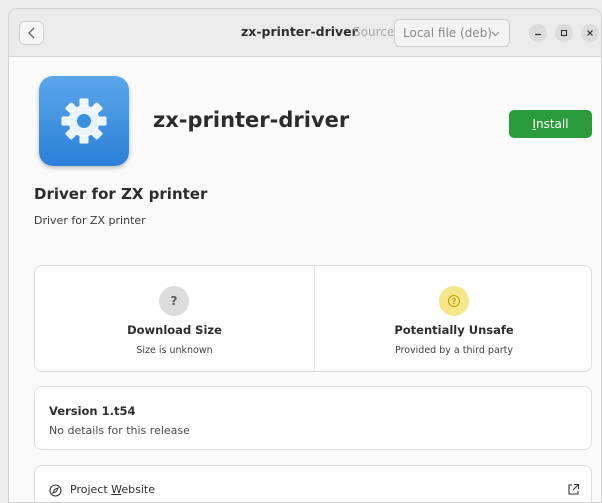 The width and height of the screenshot is (602, 503). I want to click on project-website-label: Project Website, so click(112, 489).